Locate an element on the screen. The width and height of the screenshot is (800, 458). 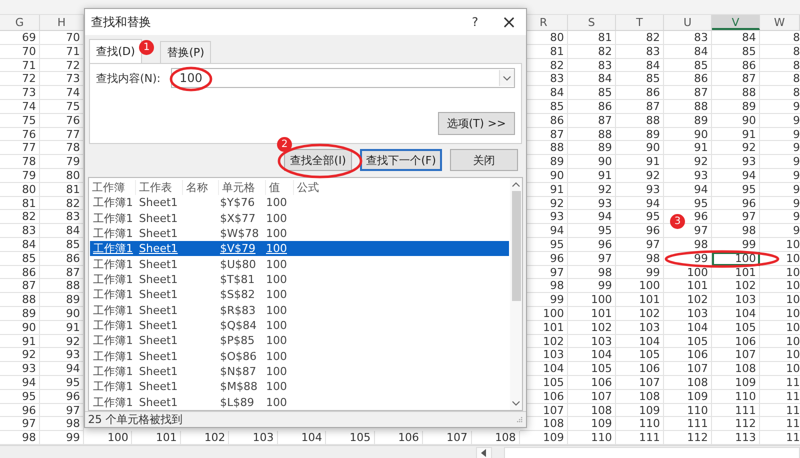
sheet-cell: 73 is located at coordinates (20, 93).